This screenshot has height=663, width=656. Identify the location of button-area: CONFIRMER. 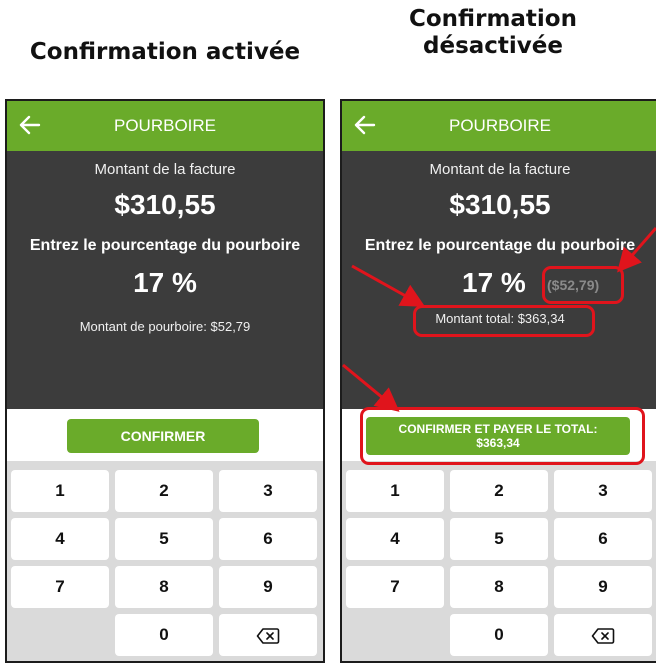
(165, 435).